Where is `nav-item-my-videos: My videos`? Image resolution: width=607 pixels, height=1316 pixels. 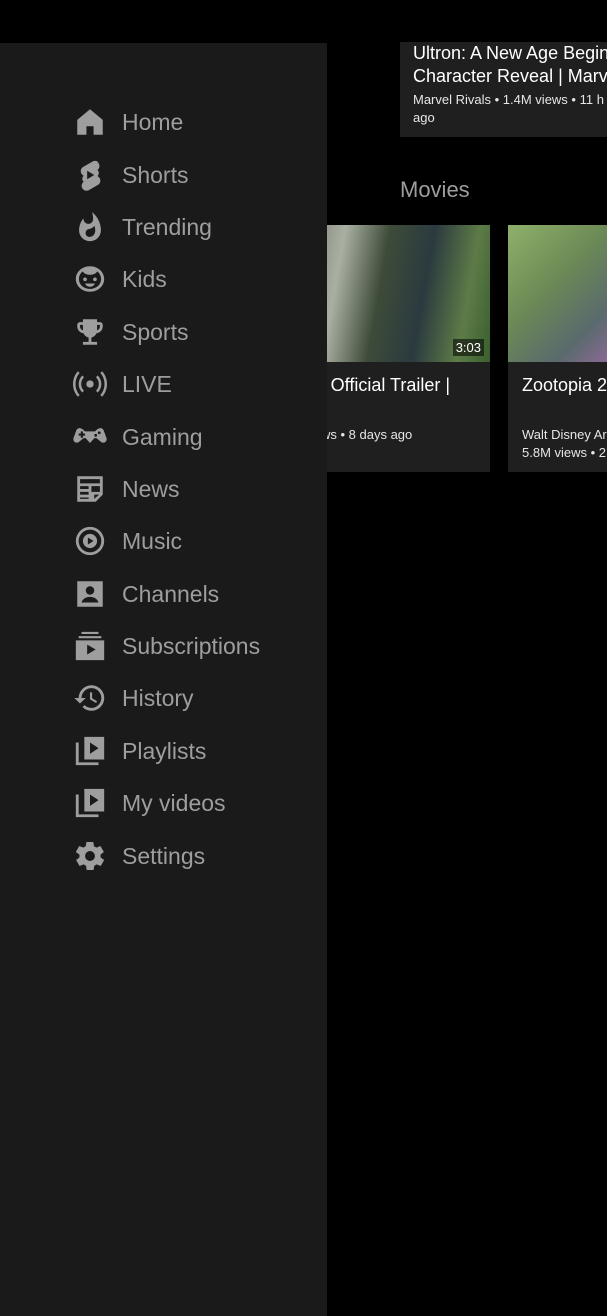
nav-item-my-videos: My videos is located at coordinates (163, 803).